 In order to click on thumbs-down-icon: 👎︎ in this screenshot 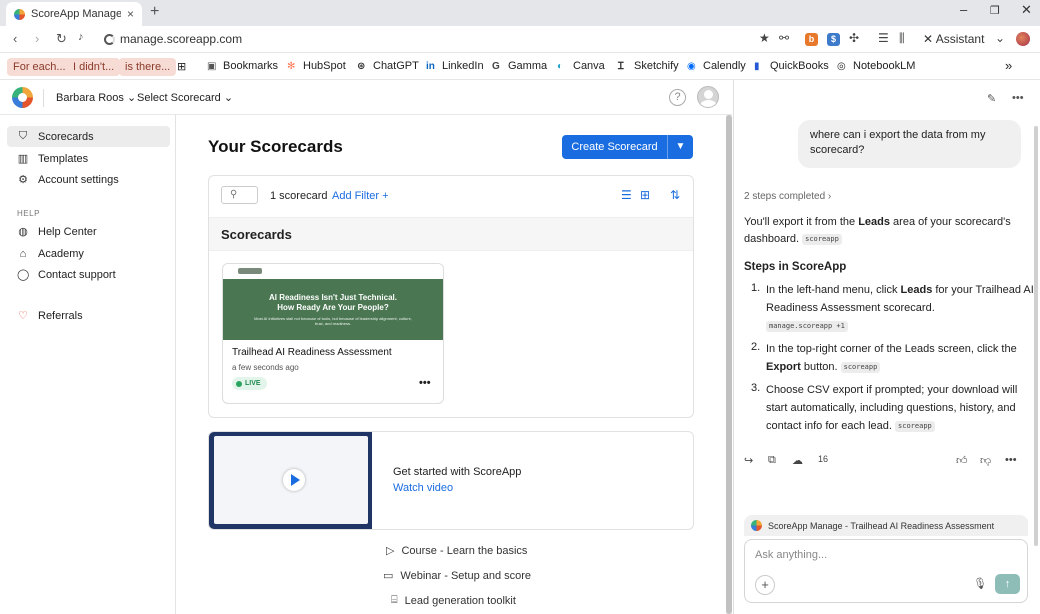, I will do `click(985, 460)`.